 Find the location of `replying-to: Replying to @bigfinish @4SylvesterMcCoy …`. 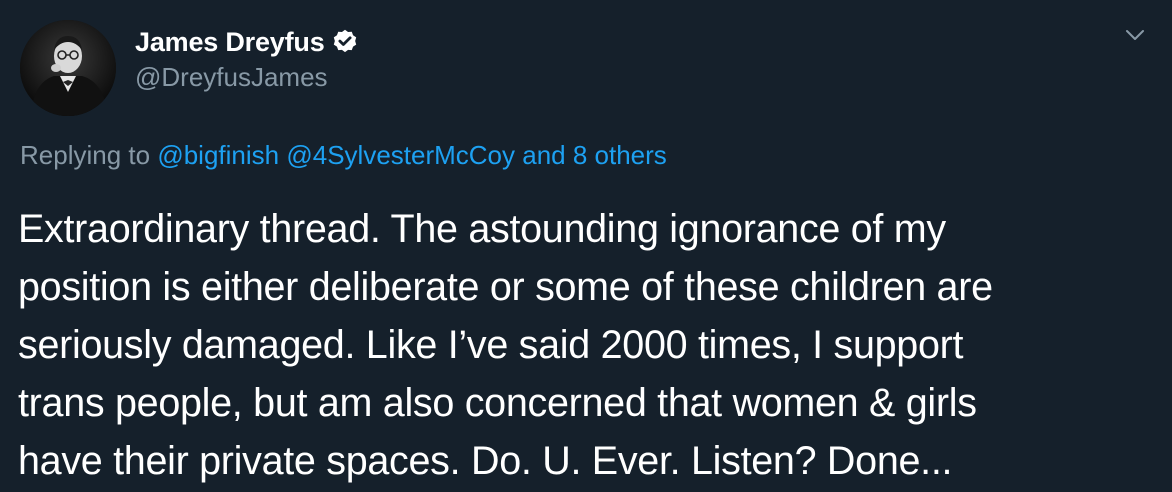

replying-to: Replying to @bigfinish @4SylvesterMcCoy … is located at coordinates (343, 155).